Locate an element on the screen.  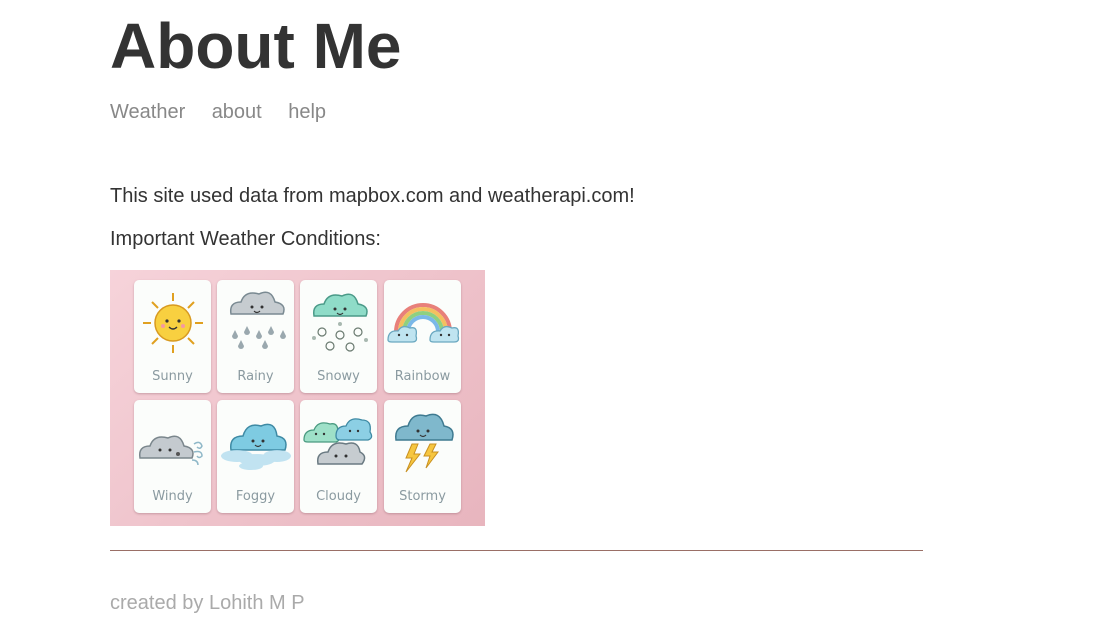
clouds-icon is located at coordinates (338, 441).